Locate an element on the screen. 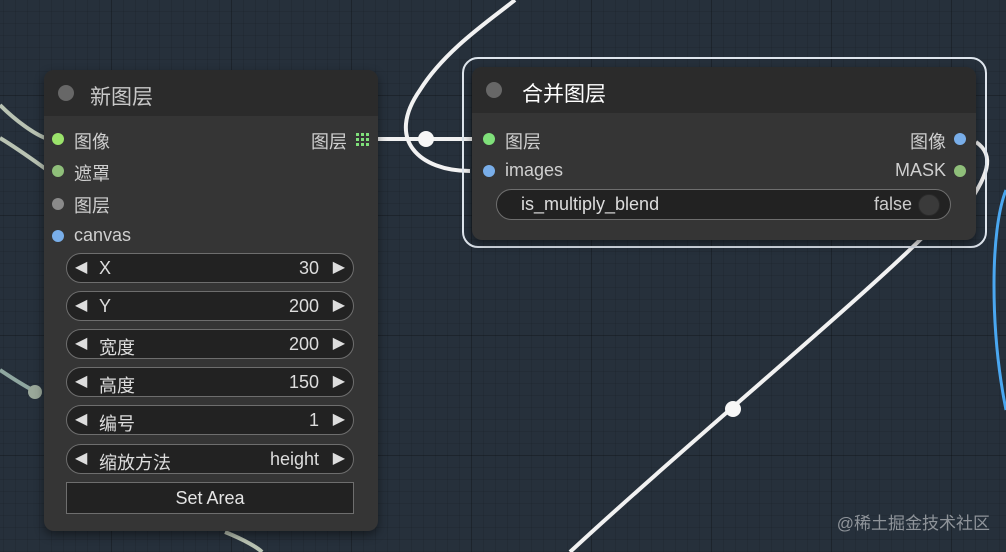  output-mask-dot is located at coordinates (960, 171).